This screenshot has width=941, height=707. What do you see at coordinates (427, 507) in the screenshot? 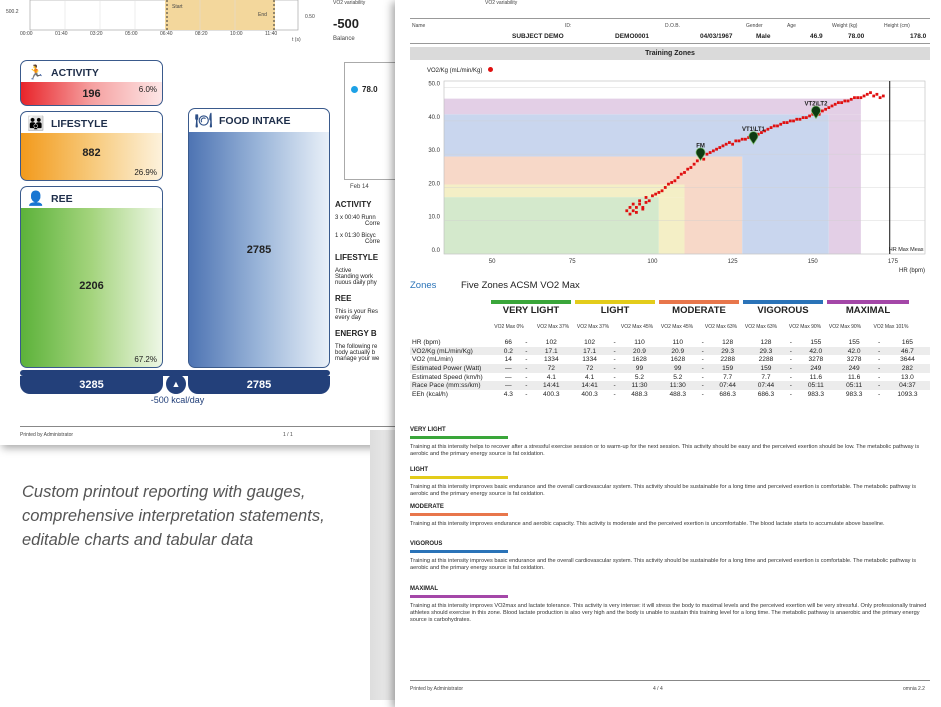
I see `description-title: MODERATE` at bounding box center [427, 507].